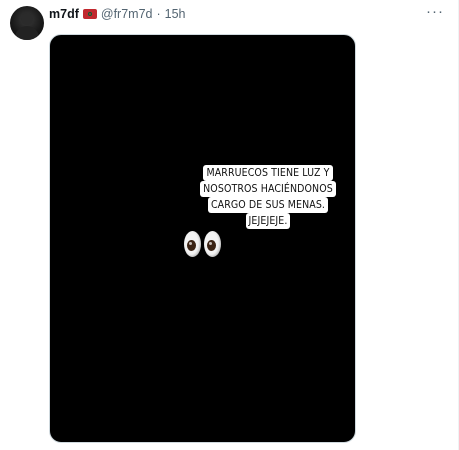 This screenshot has width=459, height=450. I want to click on morocco-flag-icon, so click(89, 14).